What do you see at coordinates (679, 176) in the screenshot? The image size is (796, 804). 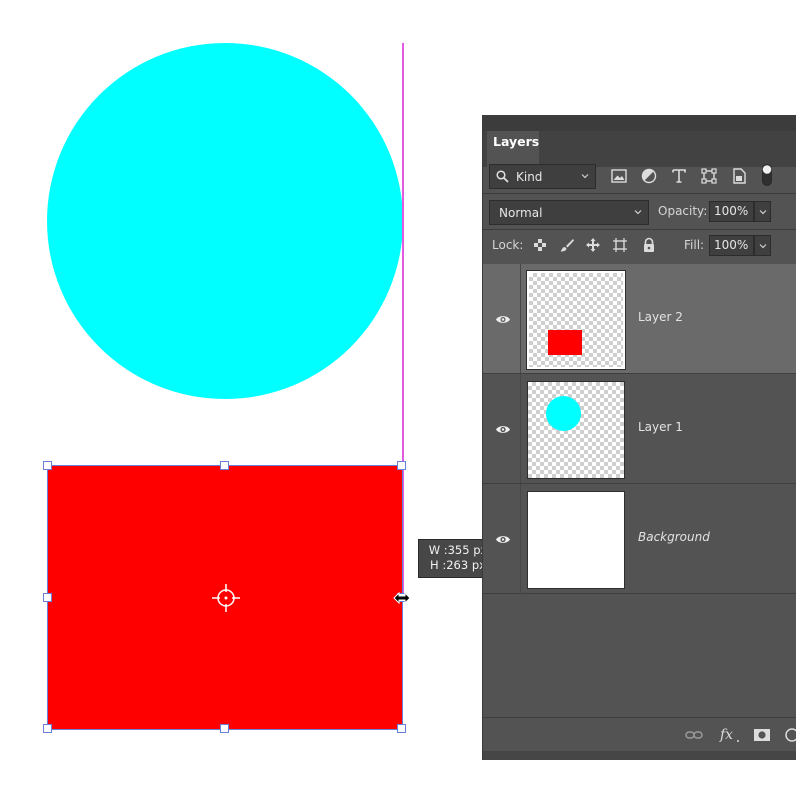 I see `type-filter-icon` at bounding box center [679, 176].